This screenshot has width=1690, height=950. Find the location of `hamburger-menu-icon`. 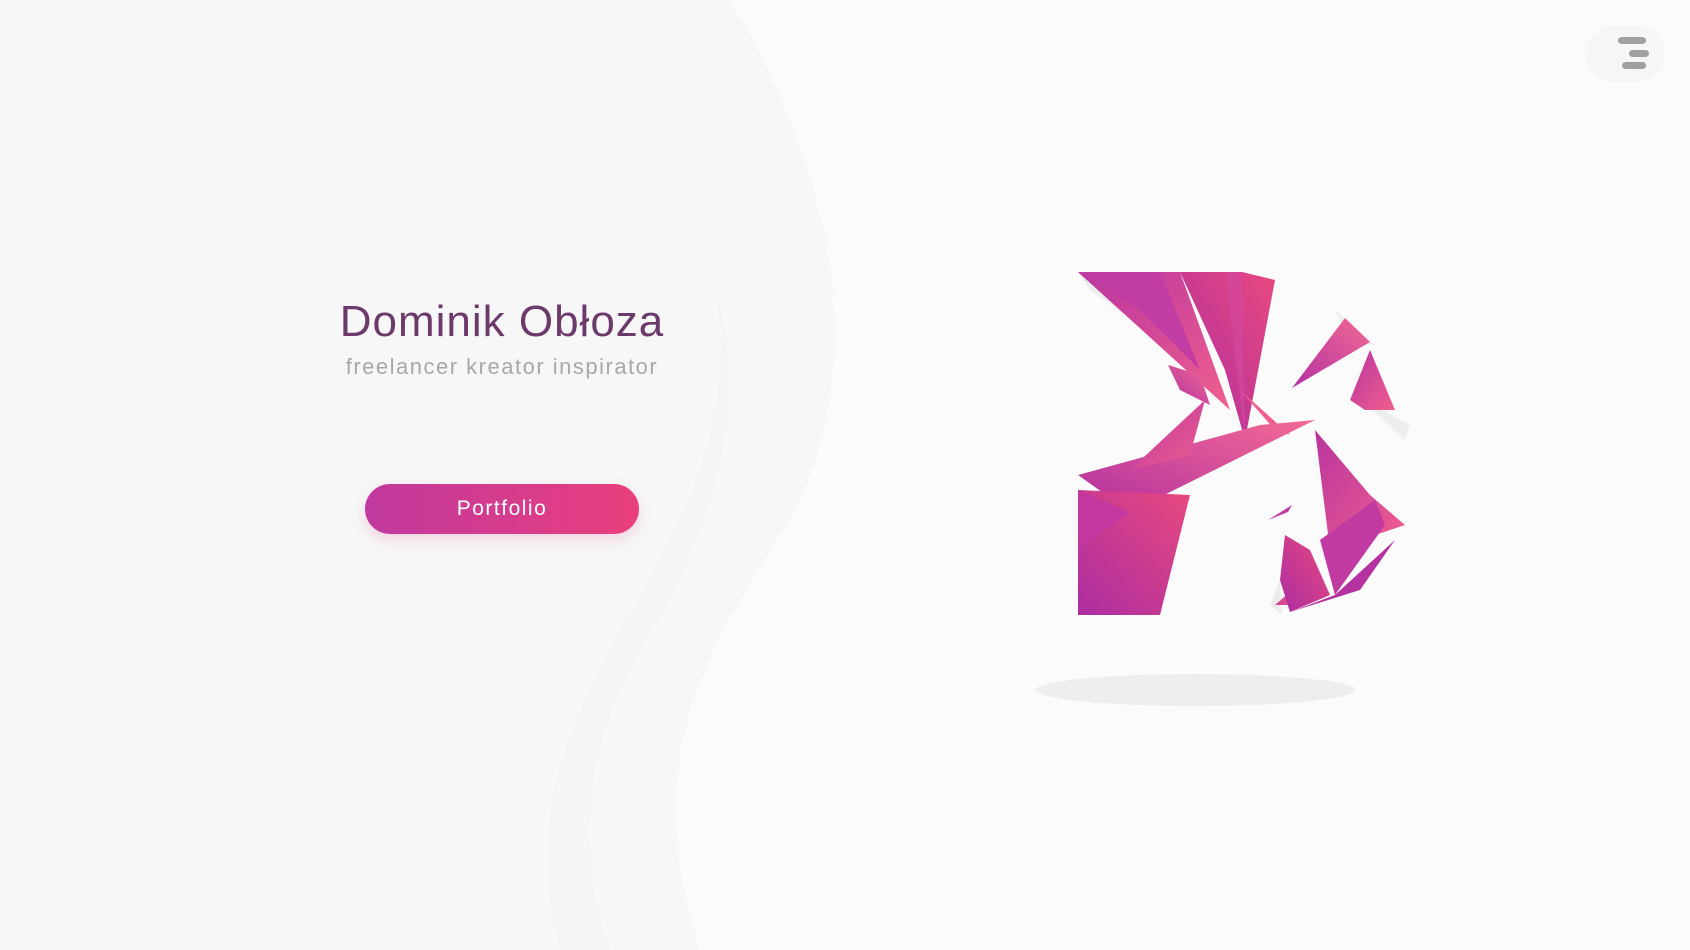

hamburger-menu-icon is located at coordinates (1633, 53).